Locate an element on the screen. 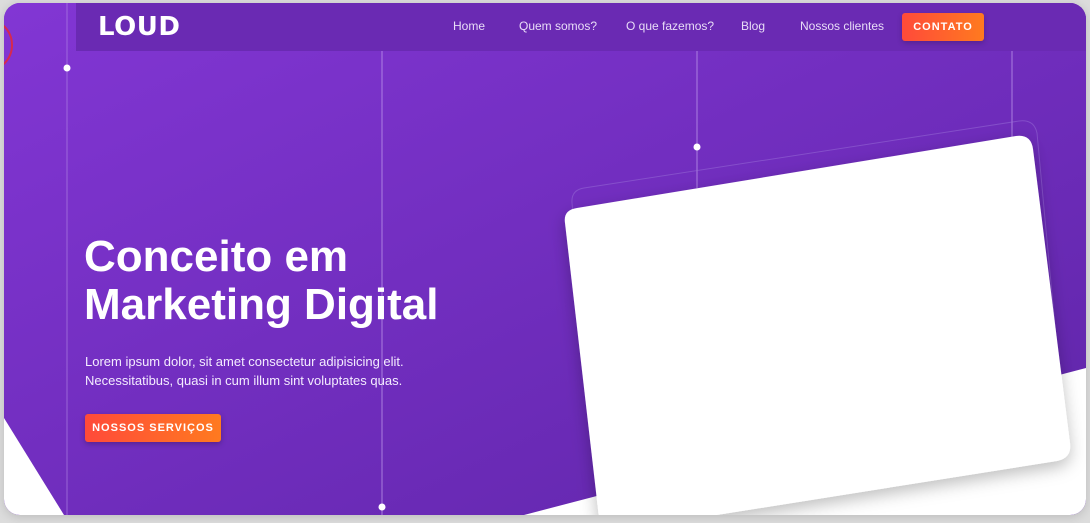 The width and height of the screenshot is (1090, 523). hero-title-line: Conceito em is located at coordinates (216, 256).